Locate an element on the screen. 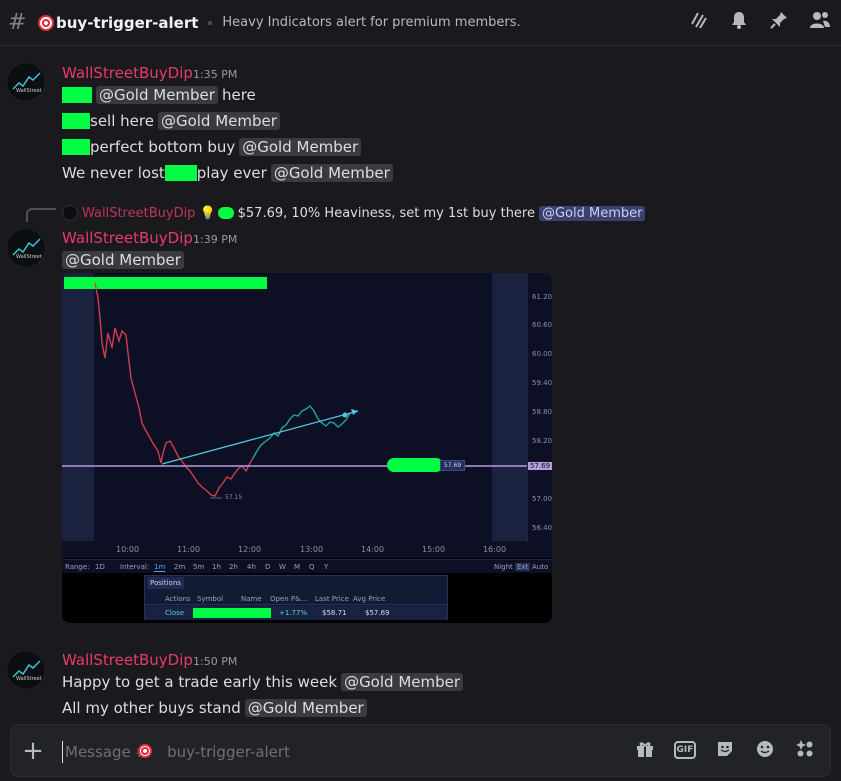 This screenshot has height=781, width=841. composer-toolbar: GIF is located at coordinates (725, 750).